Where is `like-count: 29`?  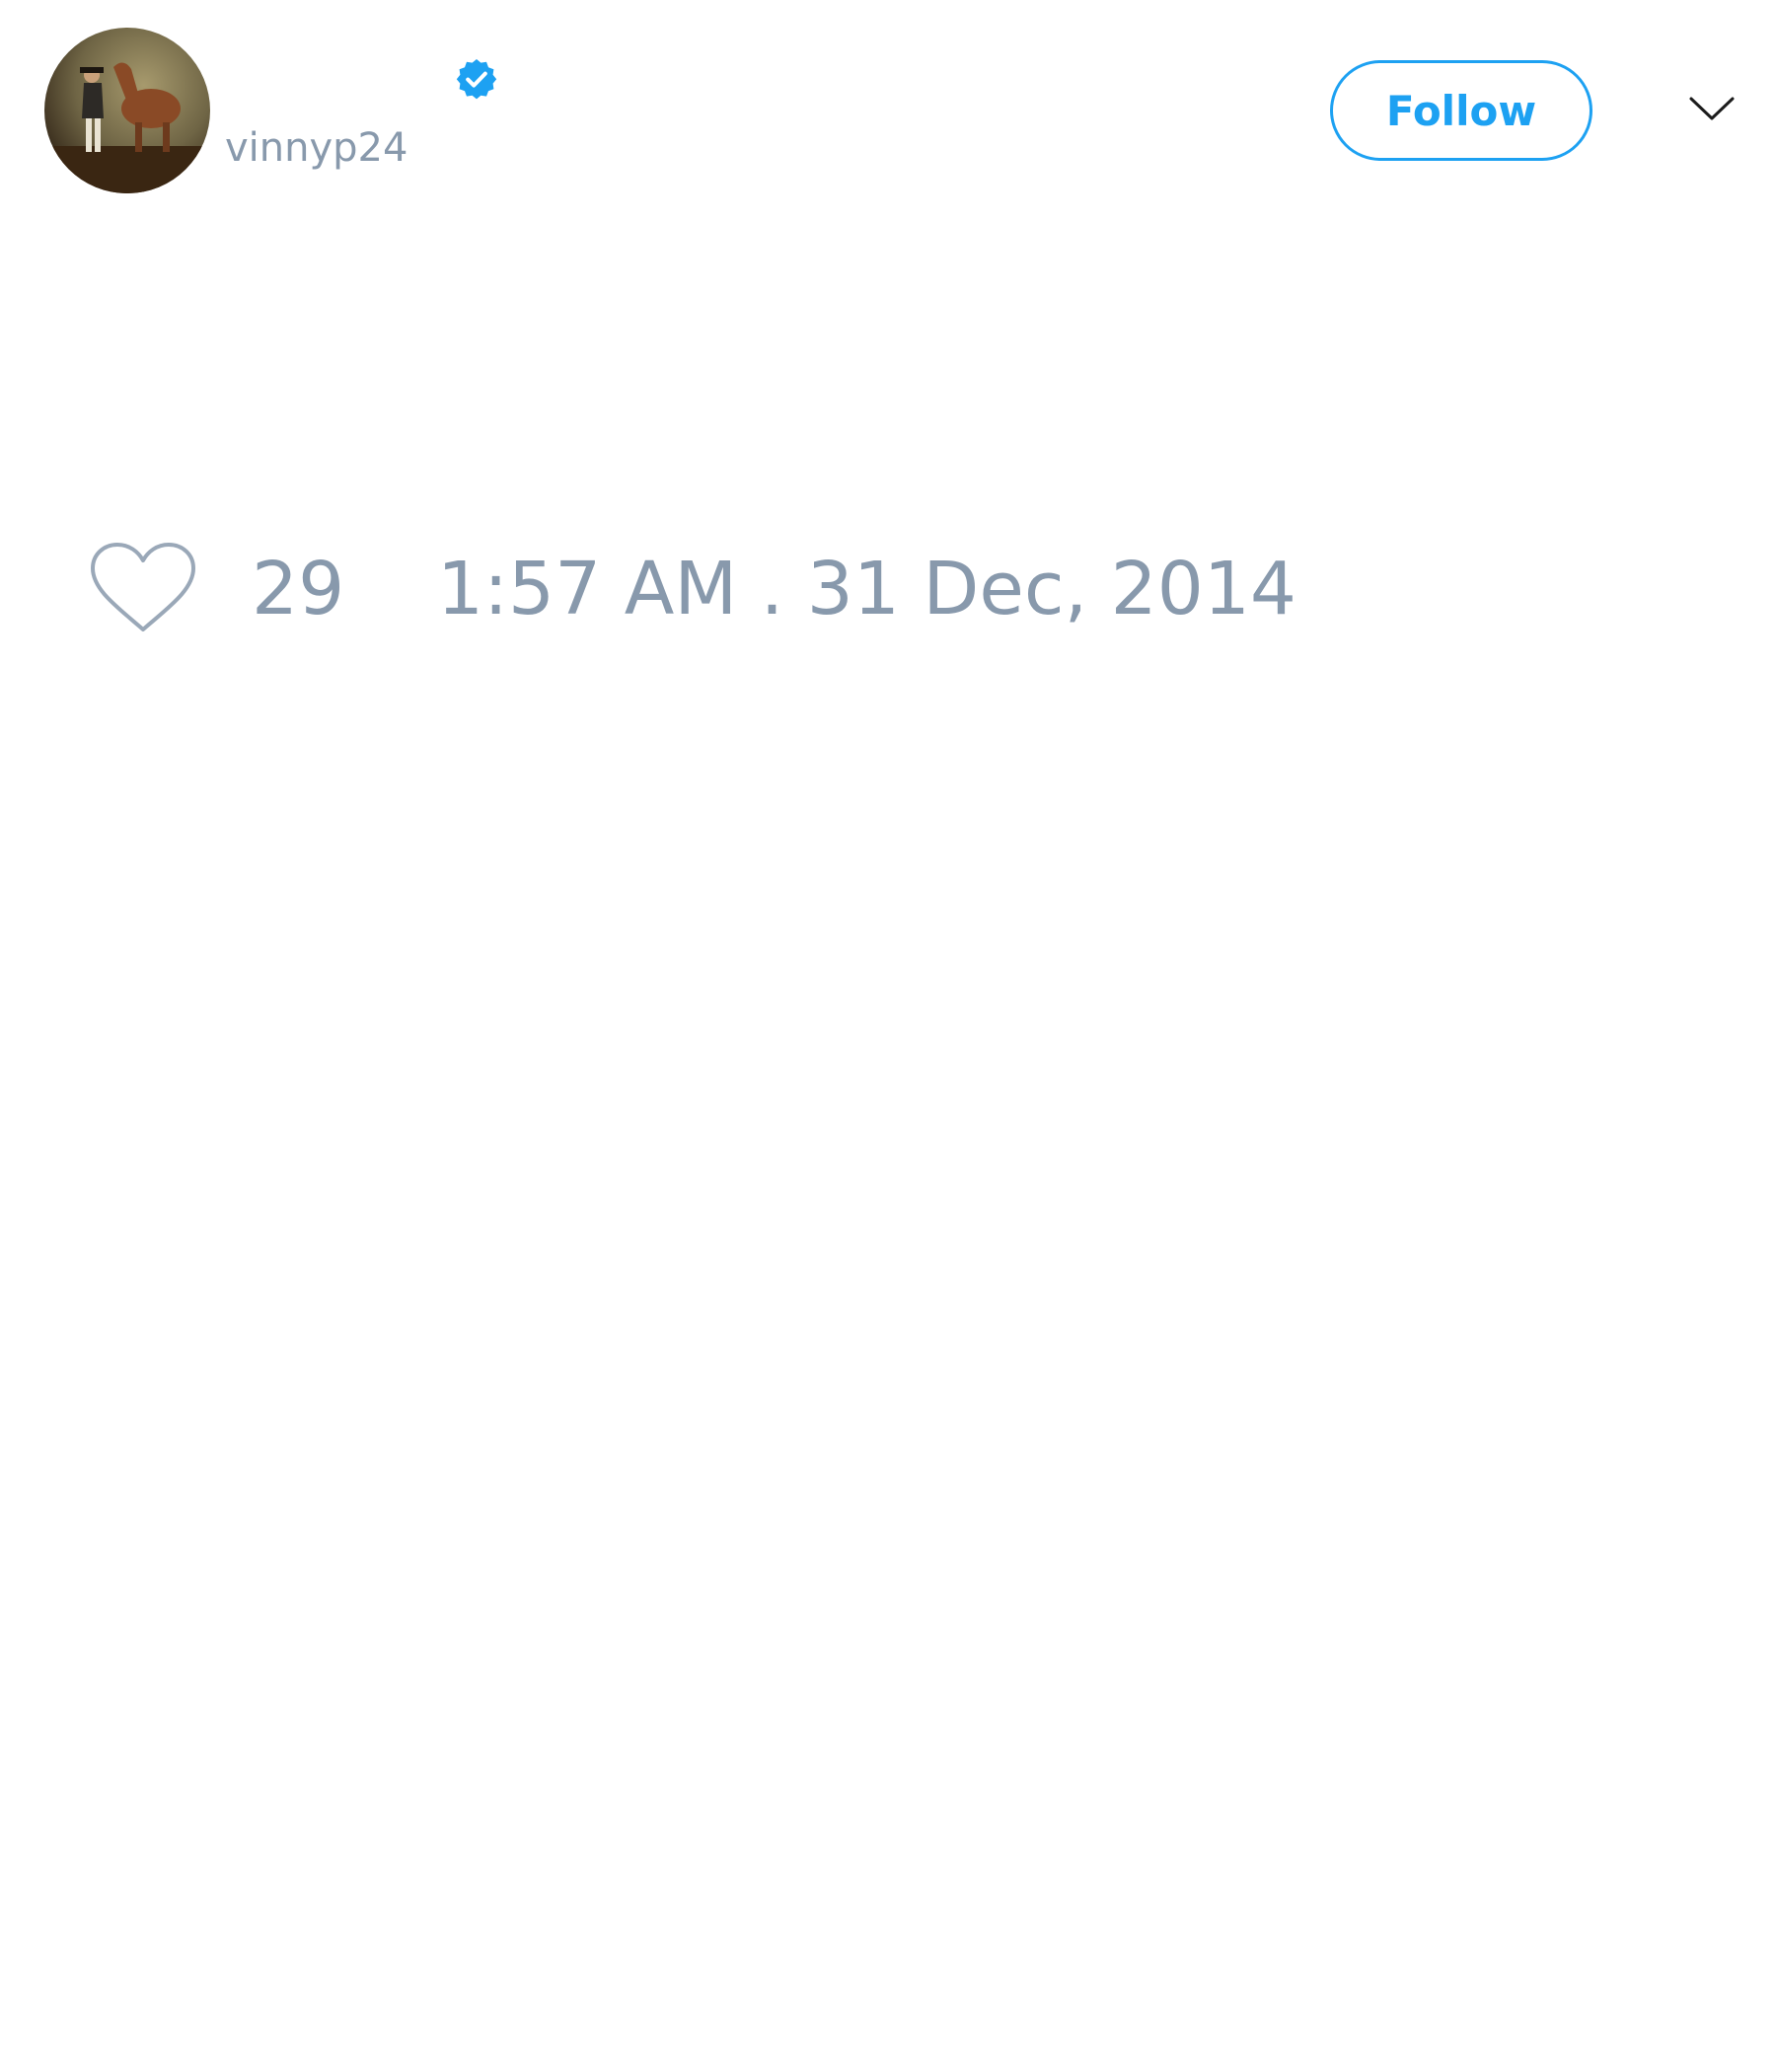 like-count: 29 is located at coordinates (298, 589).